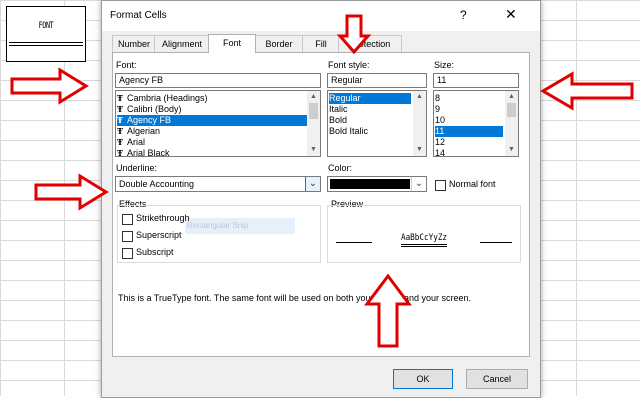 This screenshot has width=640, height=398. Describe the element at coordinates (511, 14) in the screenshot. I see `close-button: ✕` at that location.